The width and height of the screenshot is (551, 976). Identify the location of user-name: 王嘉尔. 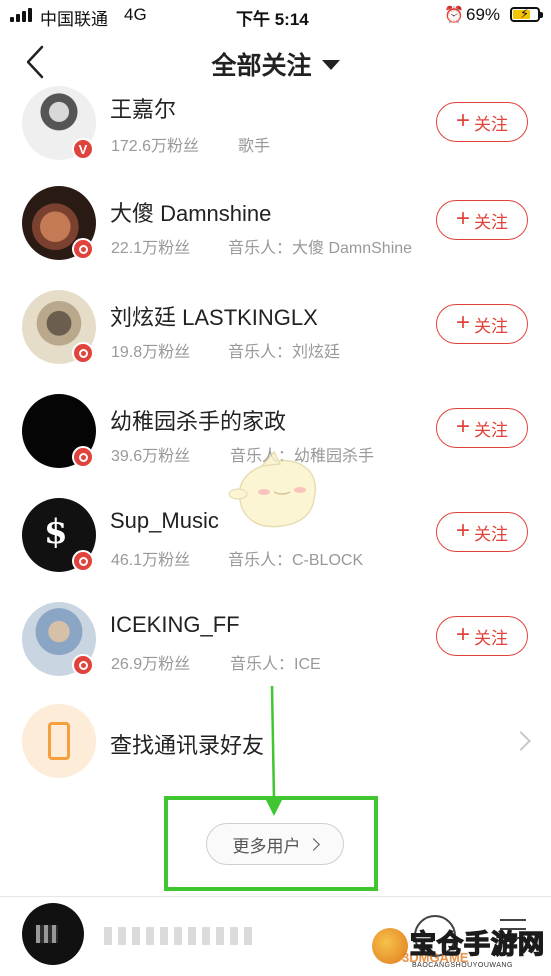
(143, 109).